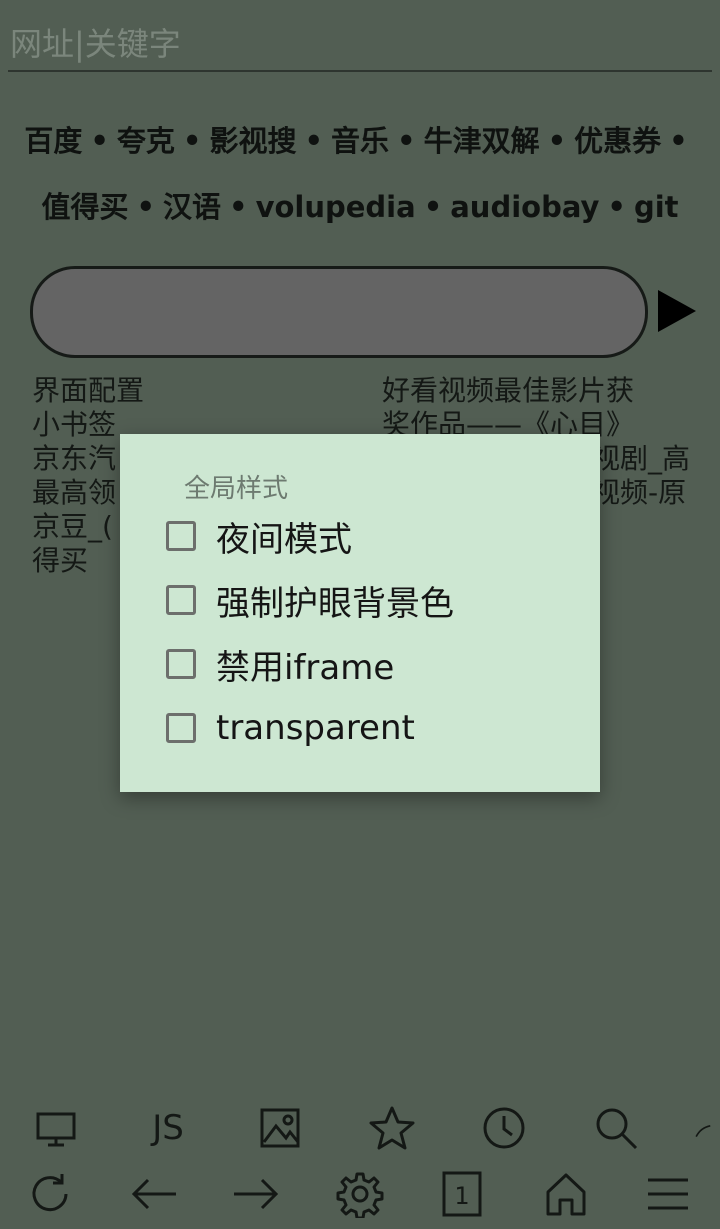 This screenshot has height=1229, width=720. Describe the element at coordinates (360, 1128) in the screenshot. I see `toolbar-top: JS` at that location.